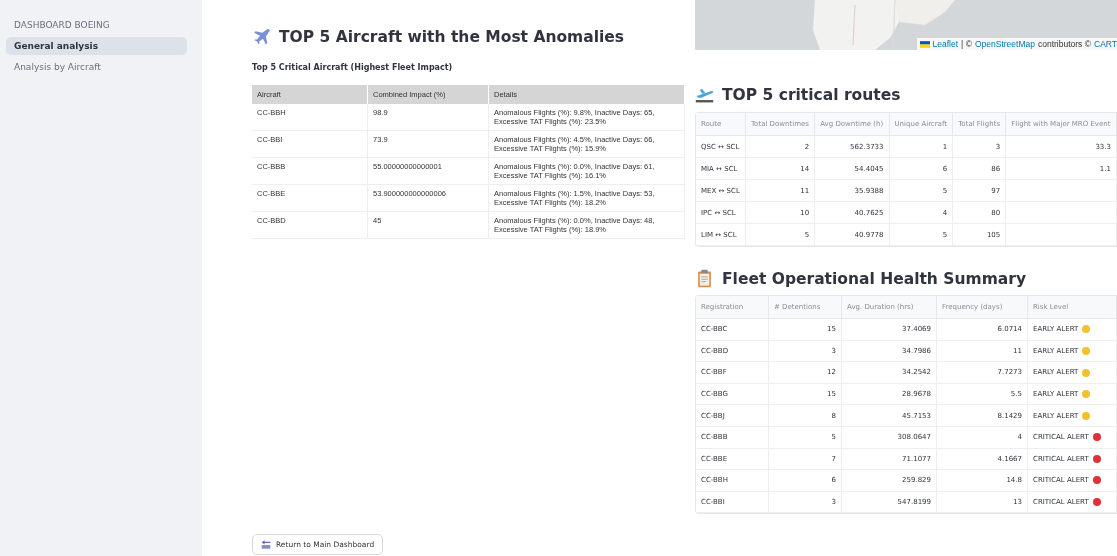 The width and height of the screenshot is (1117, 556). I want to click on back-arrow-icon, so click(266, 544).